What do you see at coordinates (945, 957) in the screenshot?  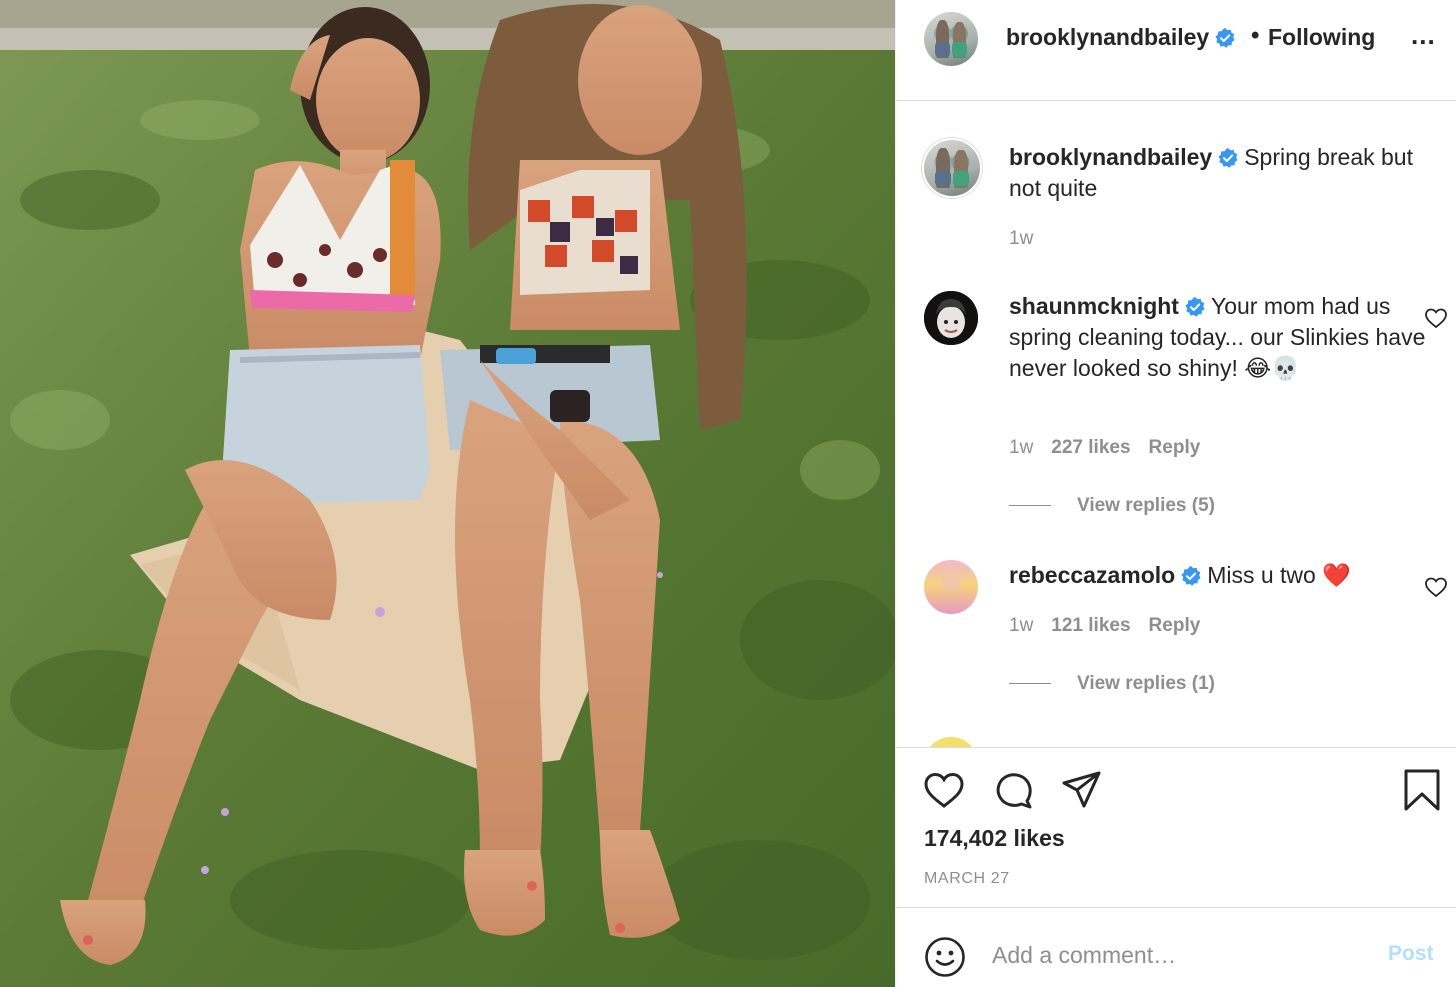 I see `emoji-smiley-icon` at bounding box center [945, 957].